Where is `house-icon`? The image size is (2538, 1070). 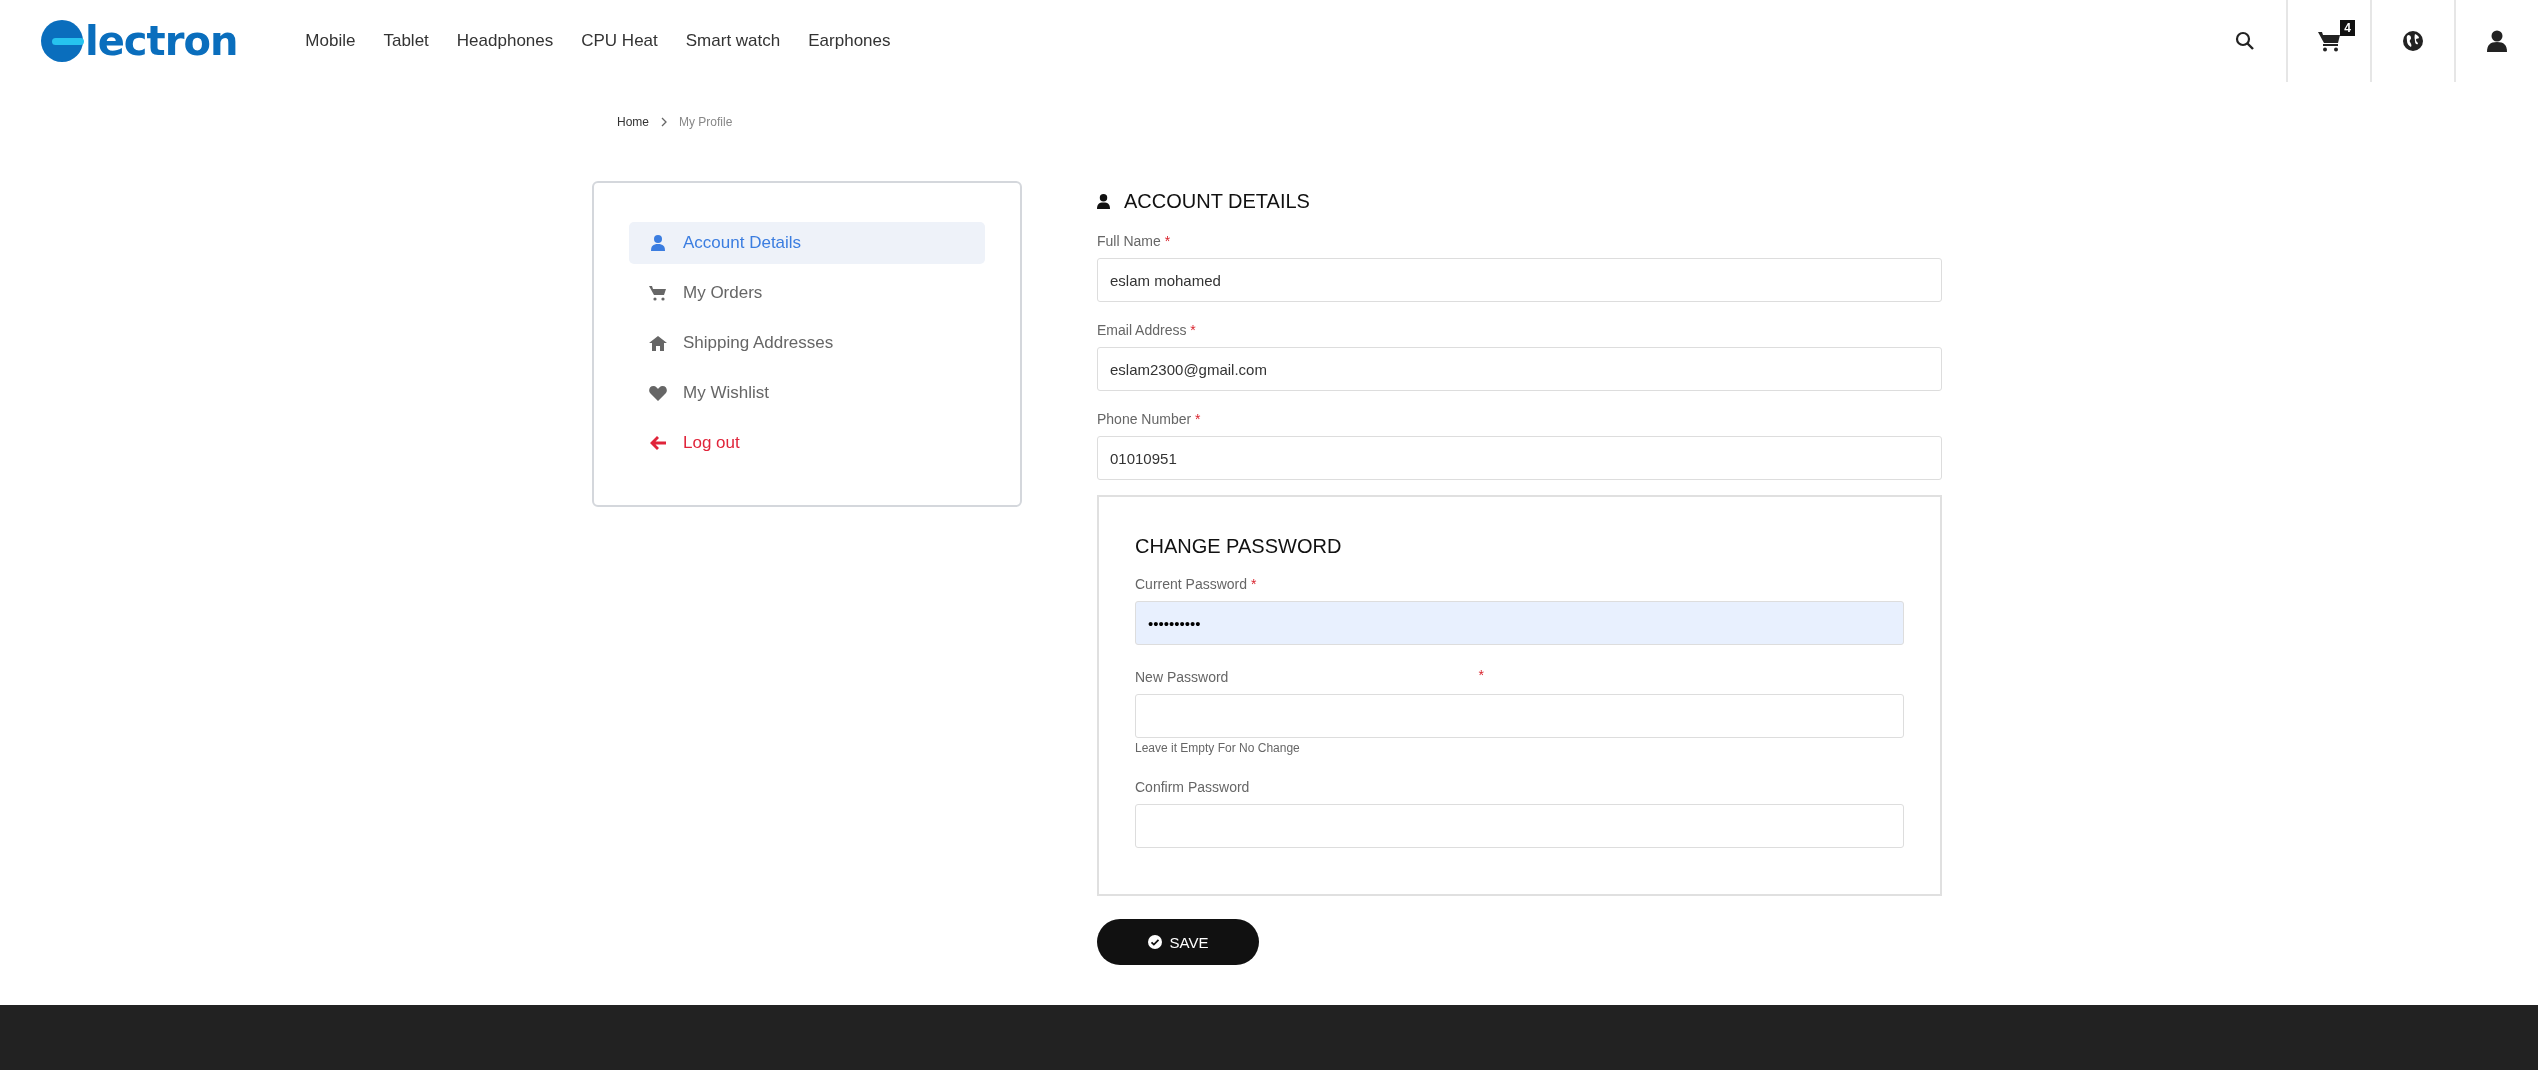 house-icon is located at coordinates (658, 343).